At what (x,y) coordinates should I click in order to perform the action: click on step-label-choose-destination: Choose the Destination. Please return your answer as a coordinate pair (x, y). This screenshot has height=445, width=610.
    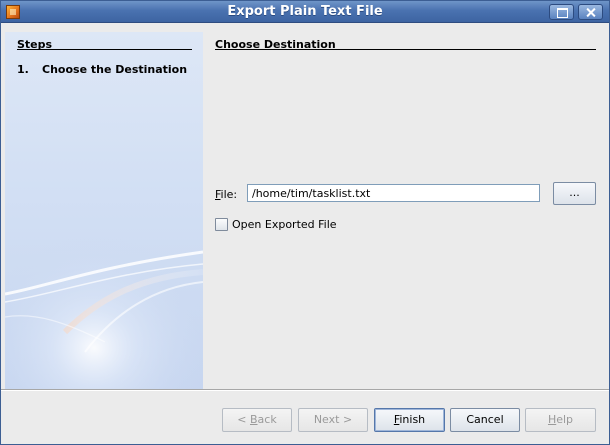
    Looking at the image, I should click on (115, 69).